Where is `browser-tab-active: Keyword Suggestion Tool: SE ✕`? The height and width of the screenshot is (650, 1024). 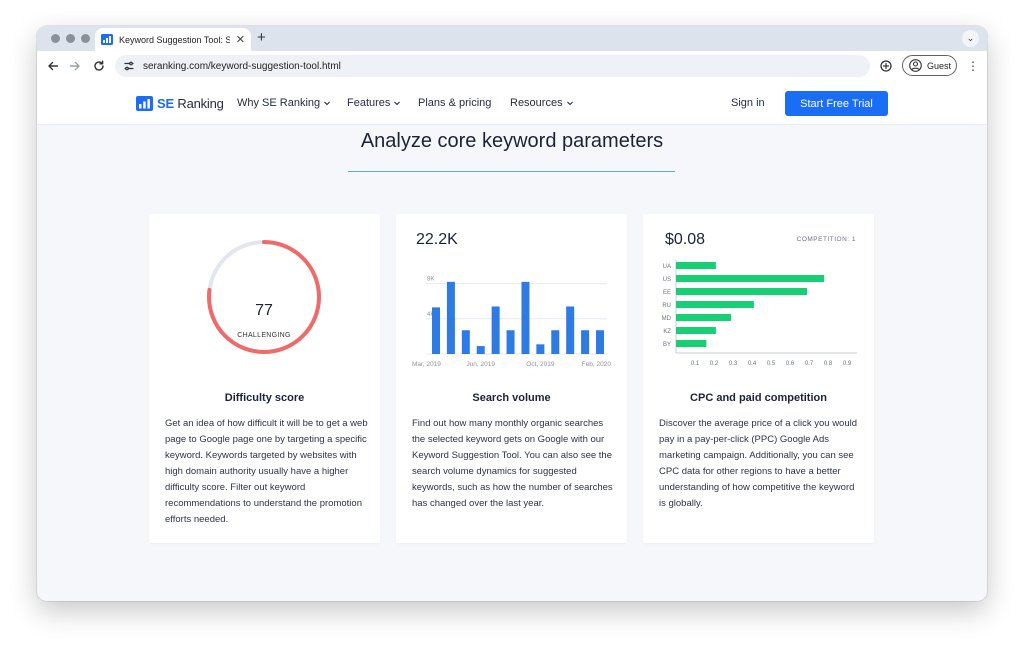
browser-tab-active: Keyword Suggestion Tool: SE ✕ is located at coordinates (173, 39).